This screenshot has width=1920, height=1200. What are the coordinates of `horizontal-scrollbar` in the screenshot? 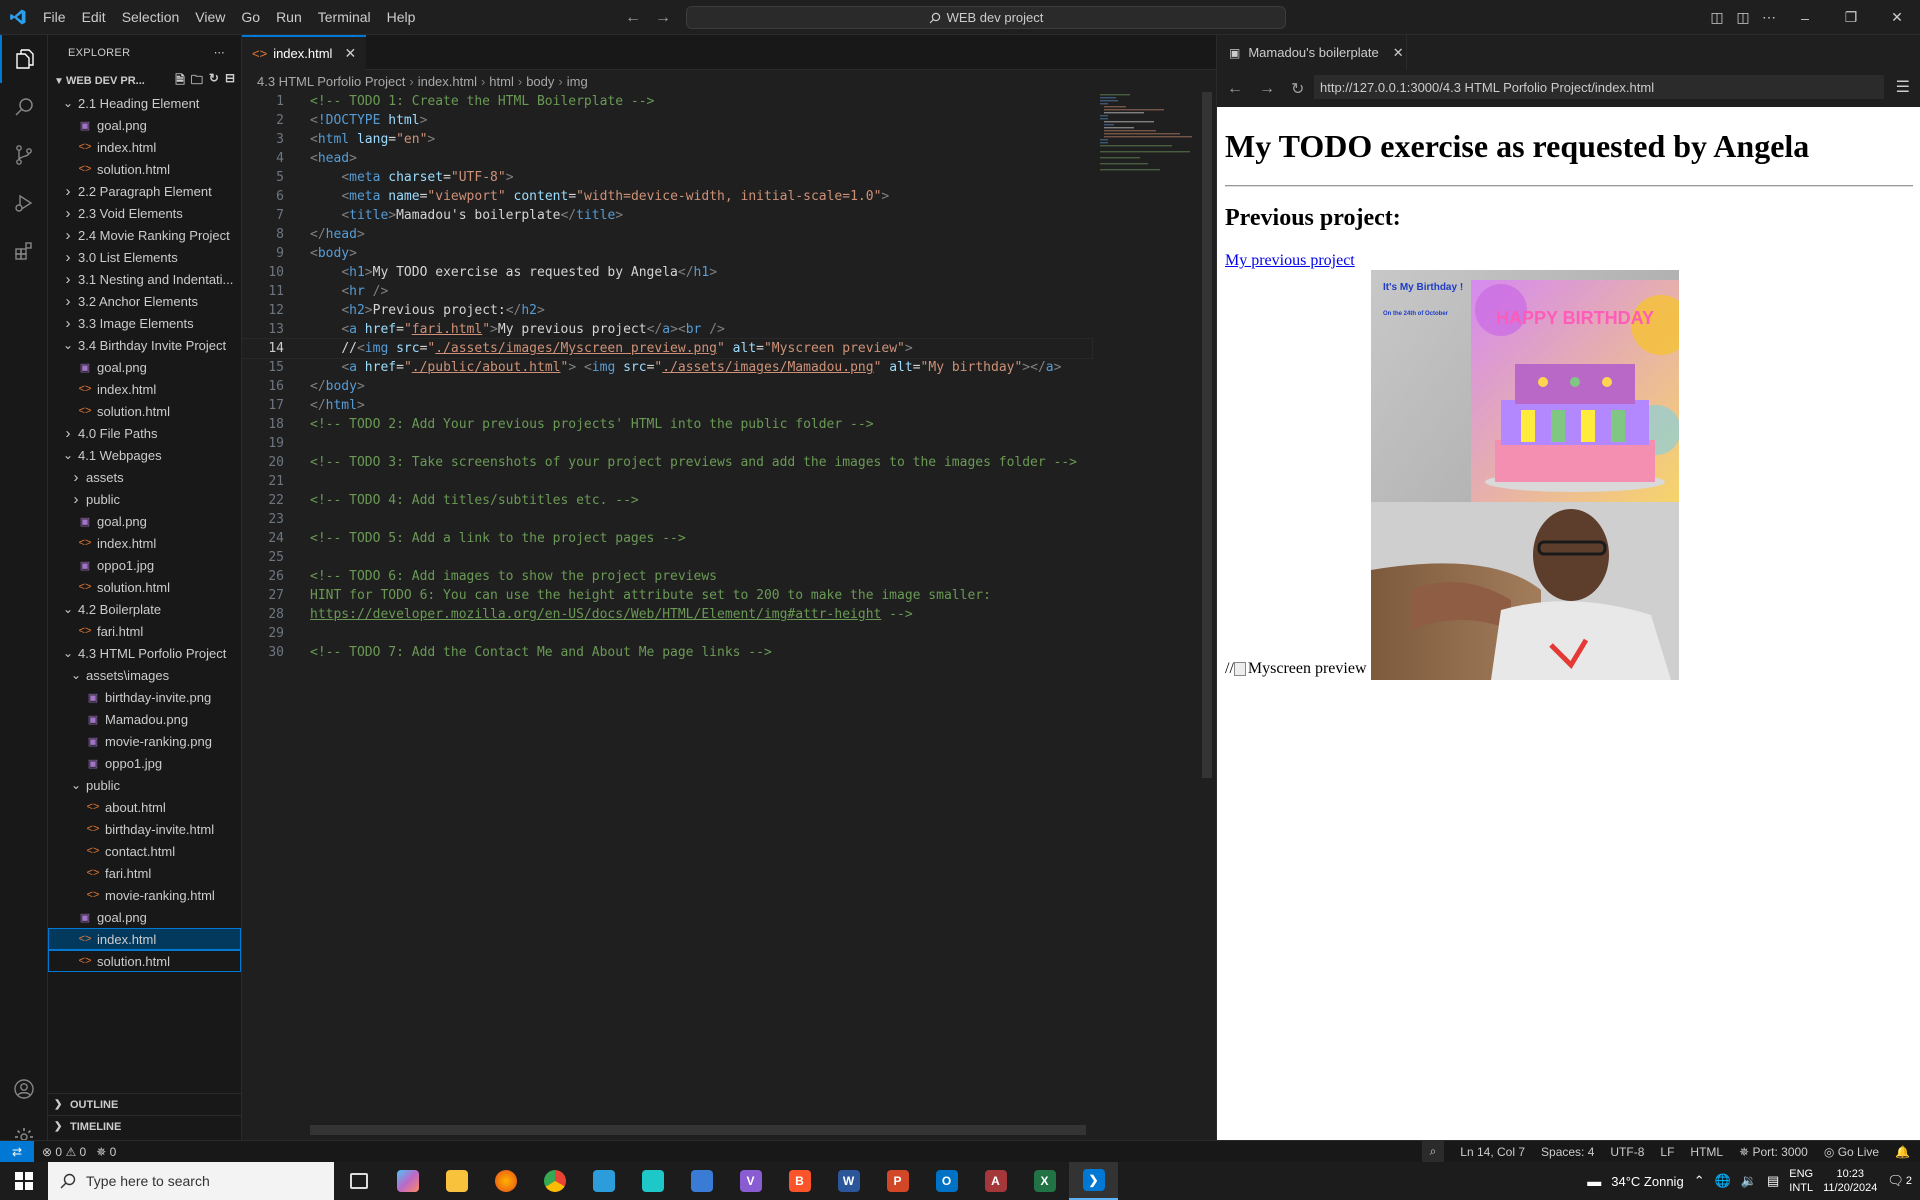 It's located at (698, 1130).